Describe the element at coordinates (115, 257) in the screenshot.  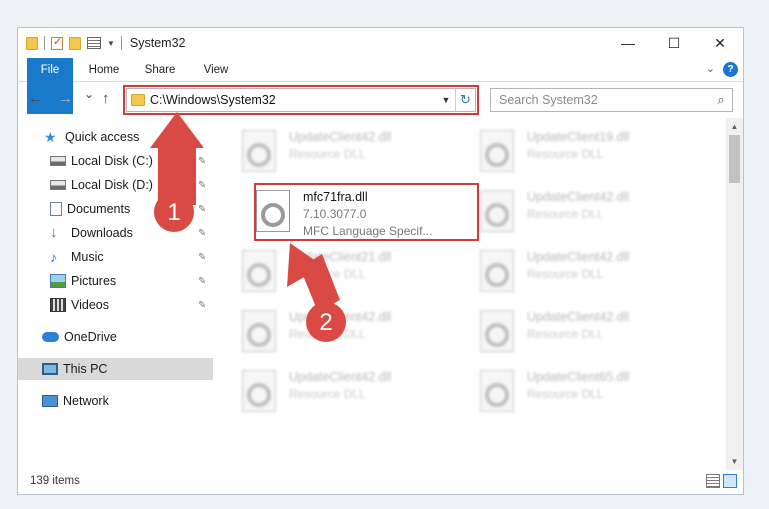
I see `sidebar-item-music: ♪ Music ✎` at that location.